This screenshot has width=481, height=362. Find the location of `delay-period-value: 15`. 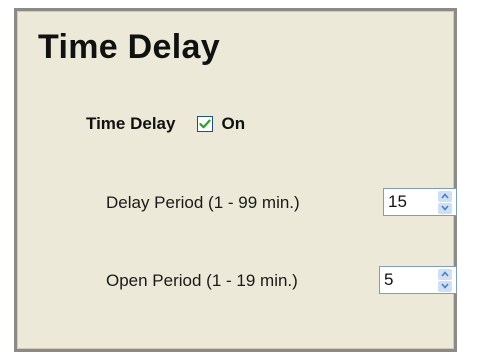

delay-period-value: 15 is located at coordinates (410, 202).